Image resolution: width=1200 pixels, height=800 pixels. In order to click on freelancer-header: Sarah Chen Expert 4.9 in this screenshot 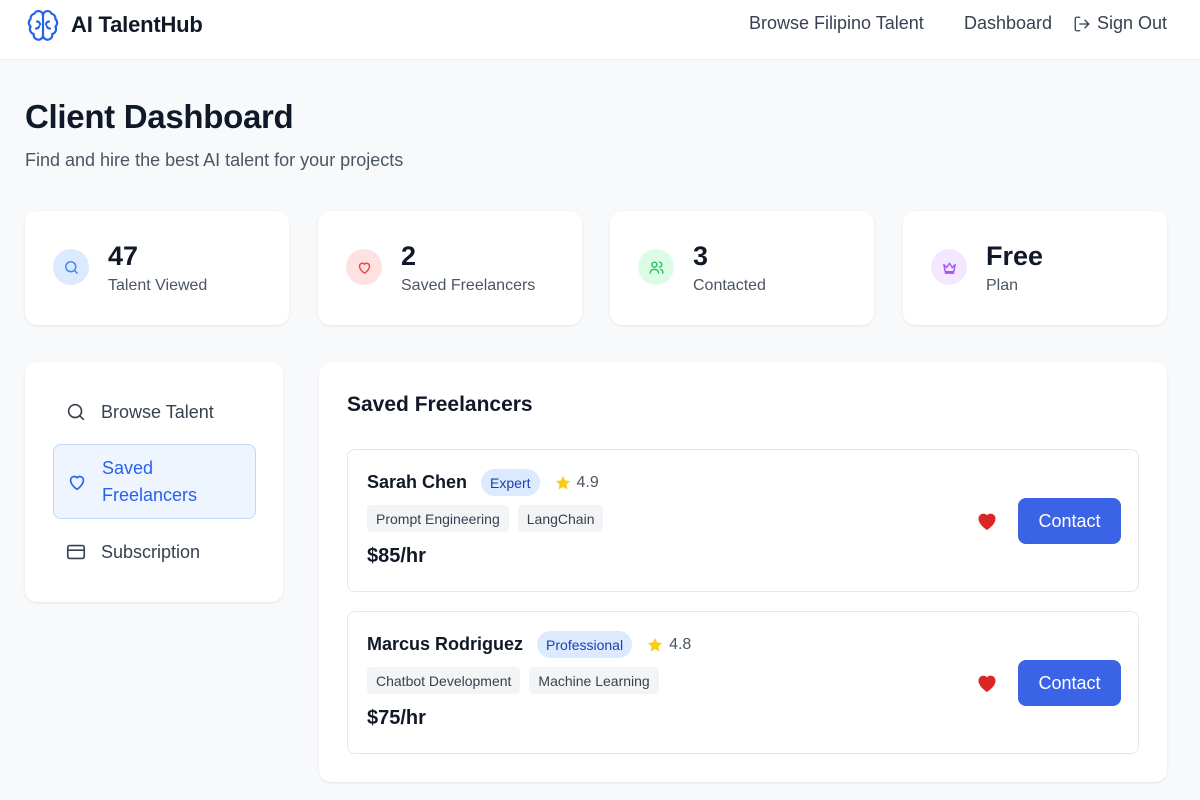, I will do `click(483, 482)`.